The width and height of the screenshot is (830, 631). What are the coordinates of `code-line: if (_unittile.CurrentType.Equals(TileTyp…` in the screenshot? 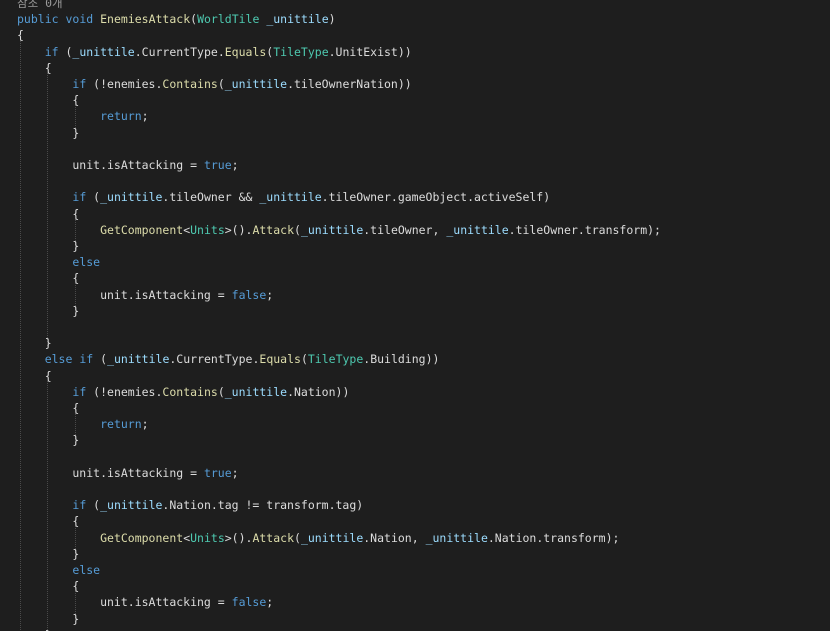 It's located at (214, 52).